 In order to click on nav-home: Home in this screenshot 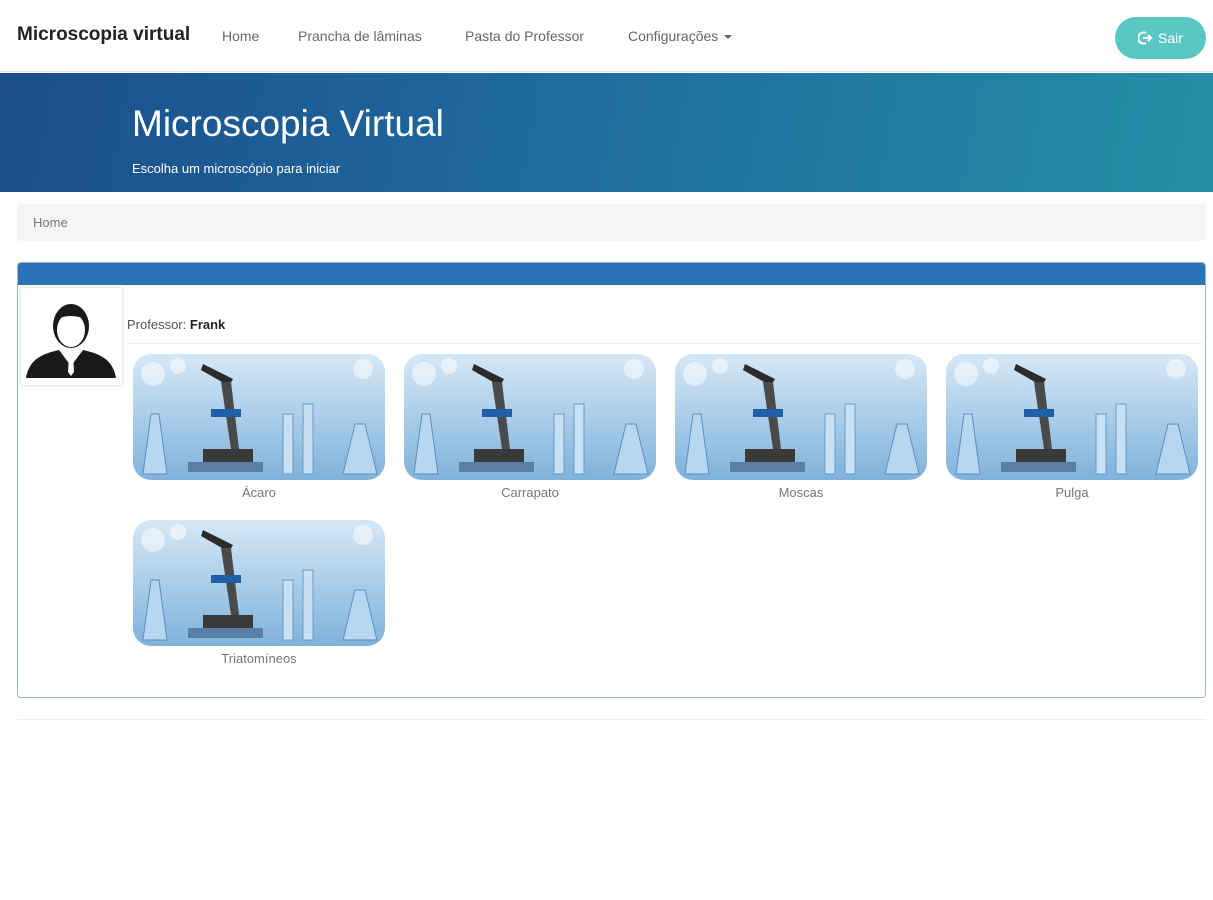, I will do `click(240, 36)`.